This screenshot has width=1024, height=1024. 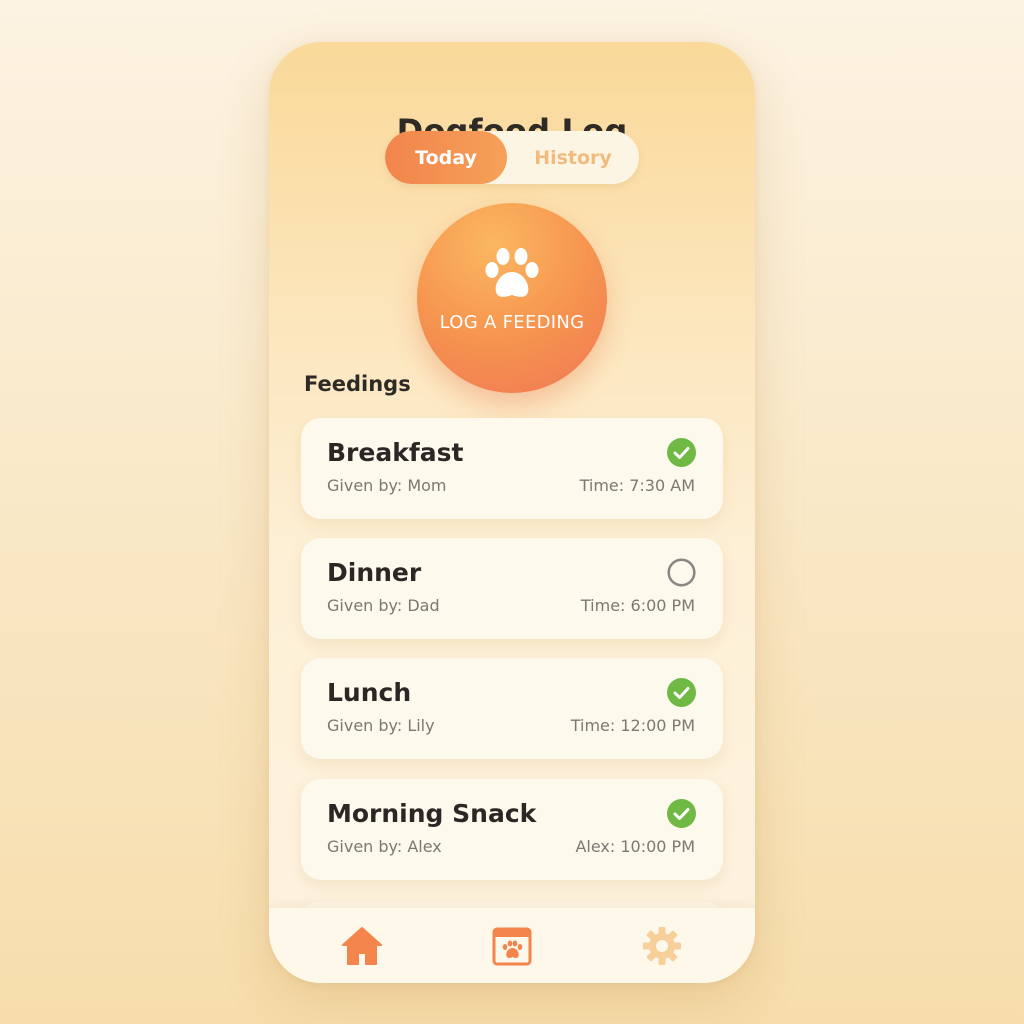 I want to click on calendar-paw-icon, so click(x=512, y=946).